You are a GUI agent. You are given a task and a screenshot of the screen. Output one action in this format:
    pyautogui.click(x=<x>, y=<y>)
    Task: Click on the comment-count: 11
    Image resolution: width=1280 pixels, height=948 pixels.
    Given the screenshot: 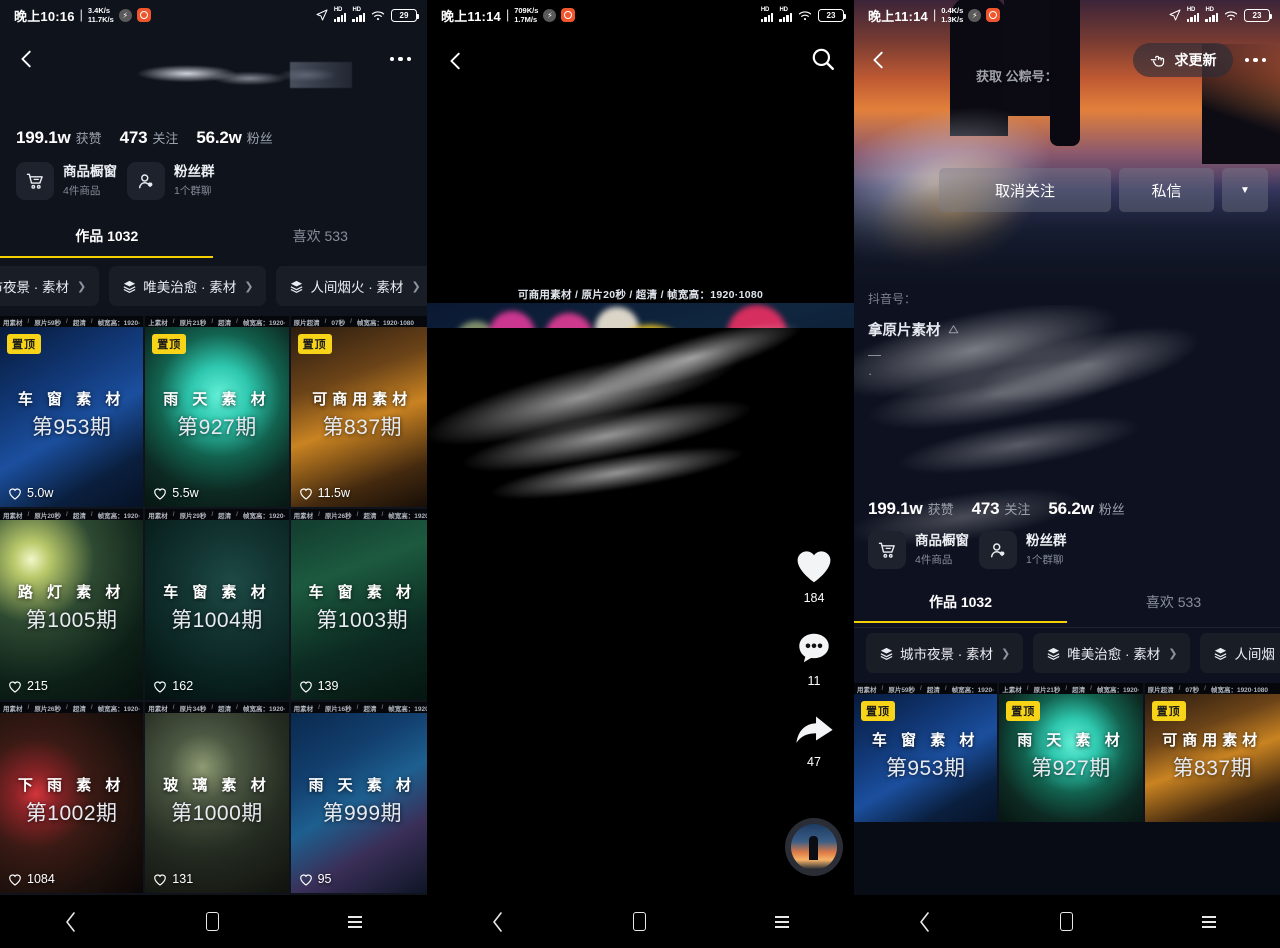 What is the action you would take?
    pyautogui.click(x=814, y=681)
    